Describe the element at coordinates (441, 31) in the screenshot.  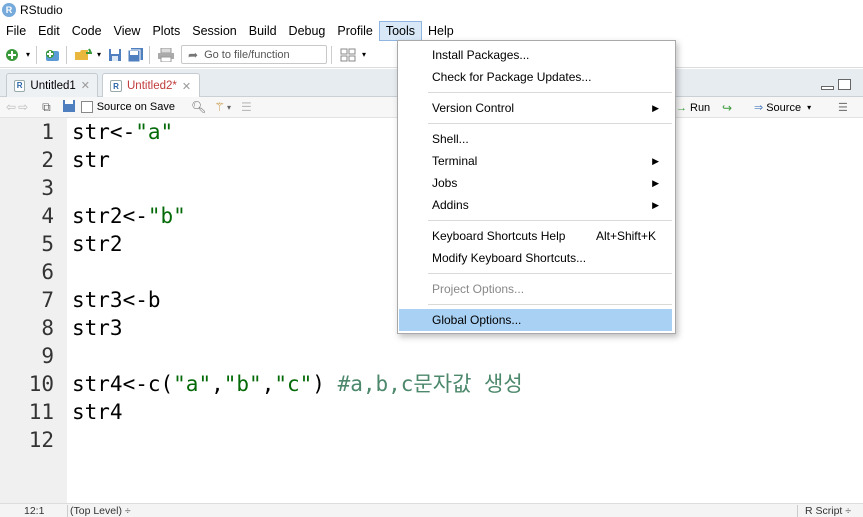
I see `menu-help: Help` at that location.